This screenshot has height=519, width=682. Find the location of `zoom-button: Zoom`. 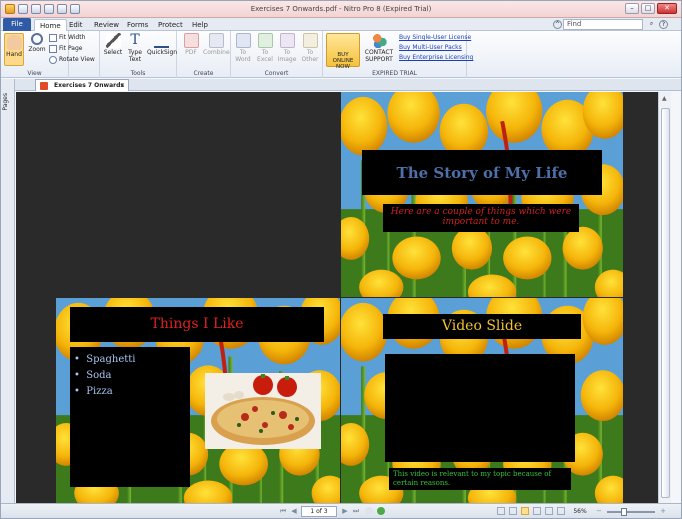

zoom-button: Zoom is located at coordinates (37, 43).